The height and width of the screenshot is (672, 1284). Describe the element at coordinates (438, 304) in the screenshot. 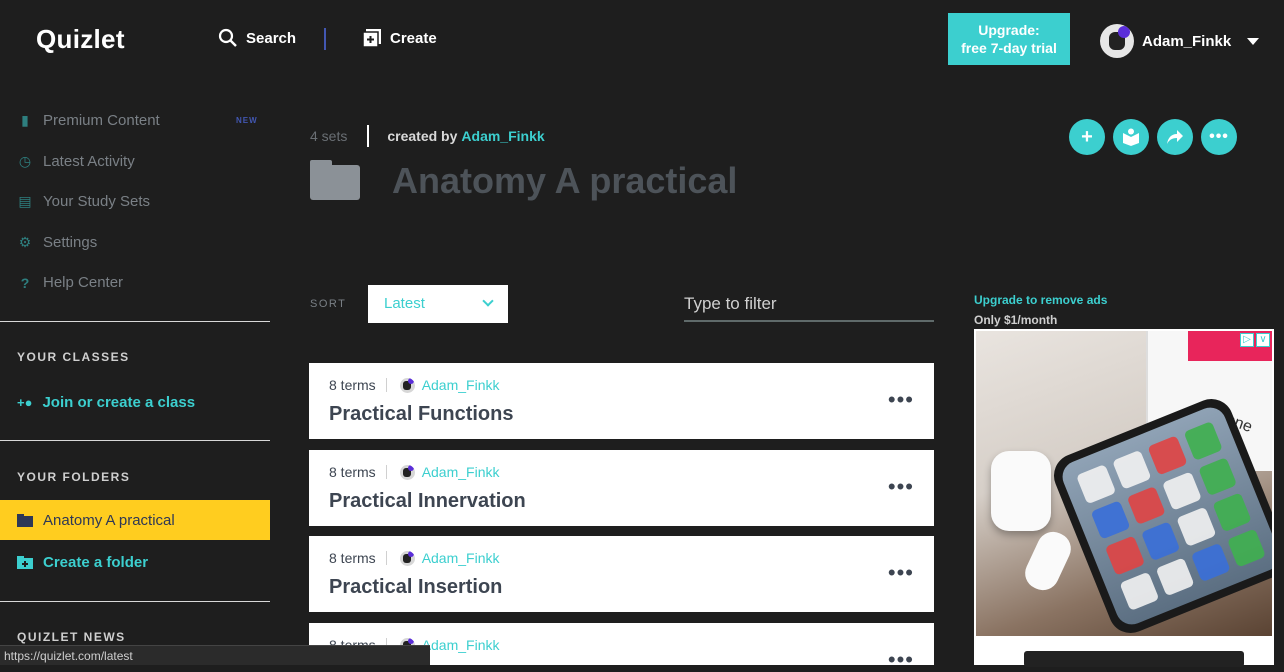

I see `sort-dropdown: Latest` at that location.